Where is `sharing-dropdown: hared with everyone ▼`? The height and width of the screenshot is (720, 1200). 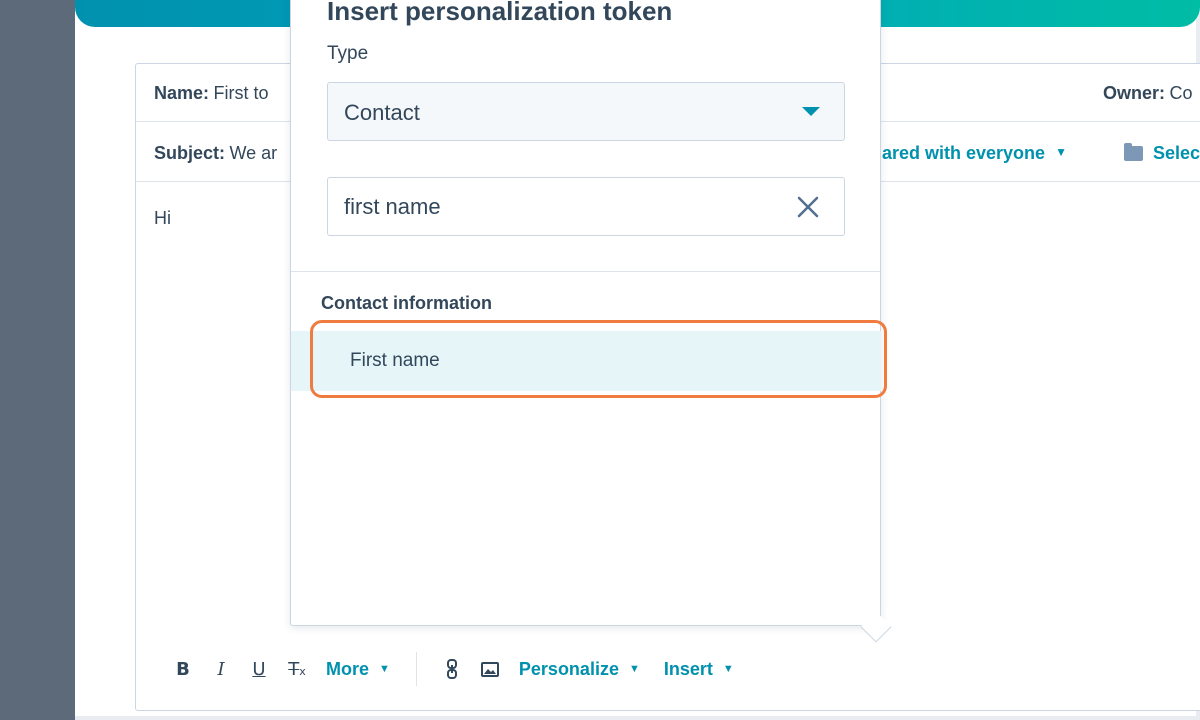
sharing-dropdown: hared with everyone ▼ is located at coordinates (969, 153).